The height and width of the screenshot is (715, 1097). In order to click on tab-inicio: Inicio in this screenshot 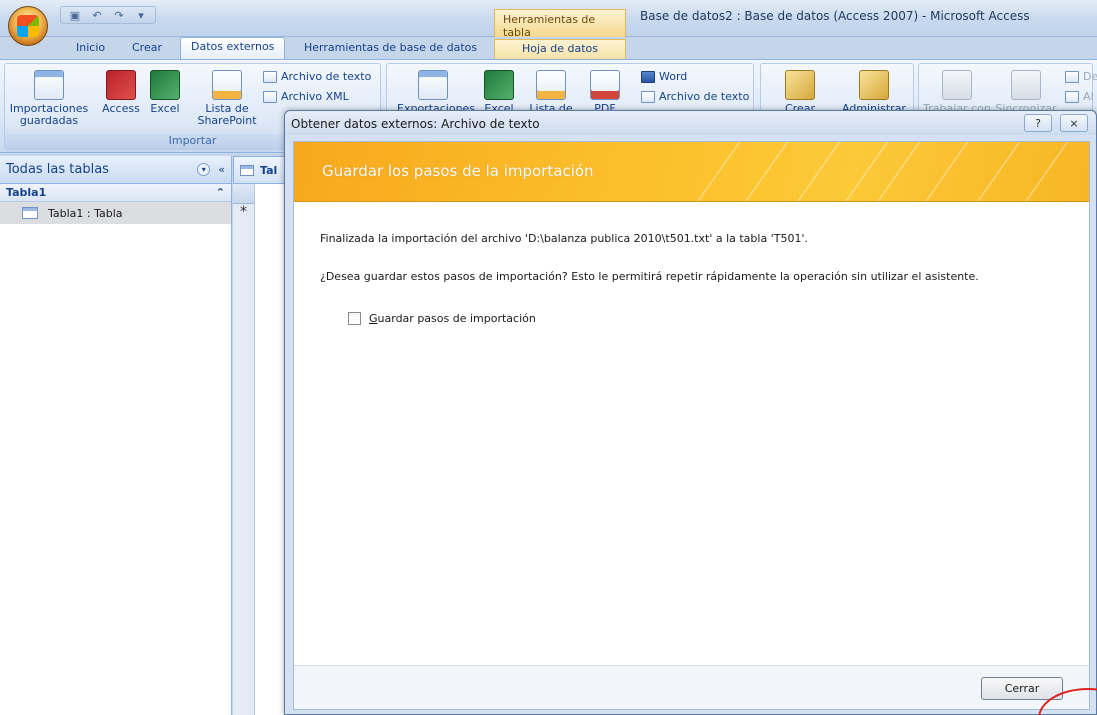, I will do `click(90, 49)`.